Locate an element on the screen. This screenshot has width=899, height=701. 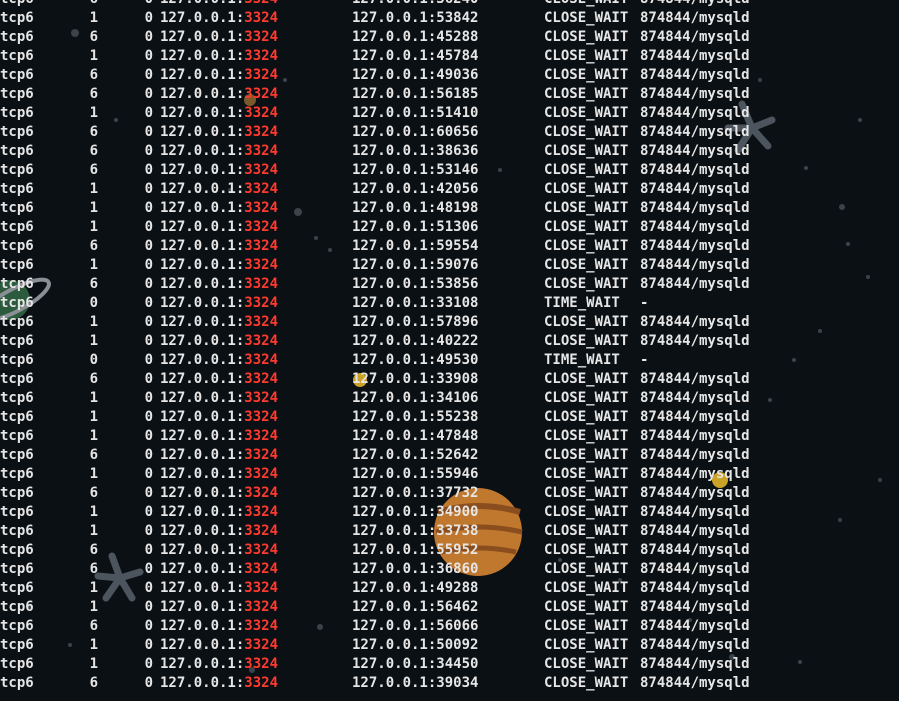
foreign-address-cell: 127.0.0.1:53856 is located at coordinates (415, 284).